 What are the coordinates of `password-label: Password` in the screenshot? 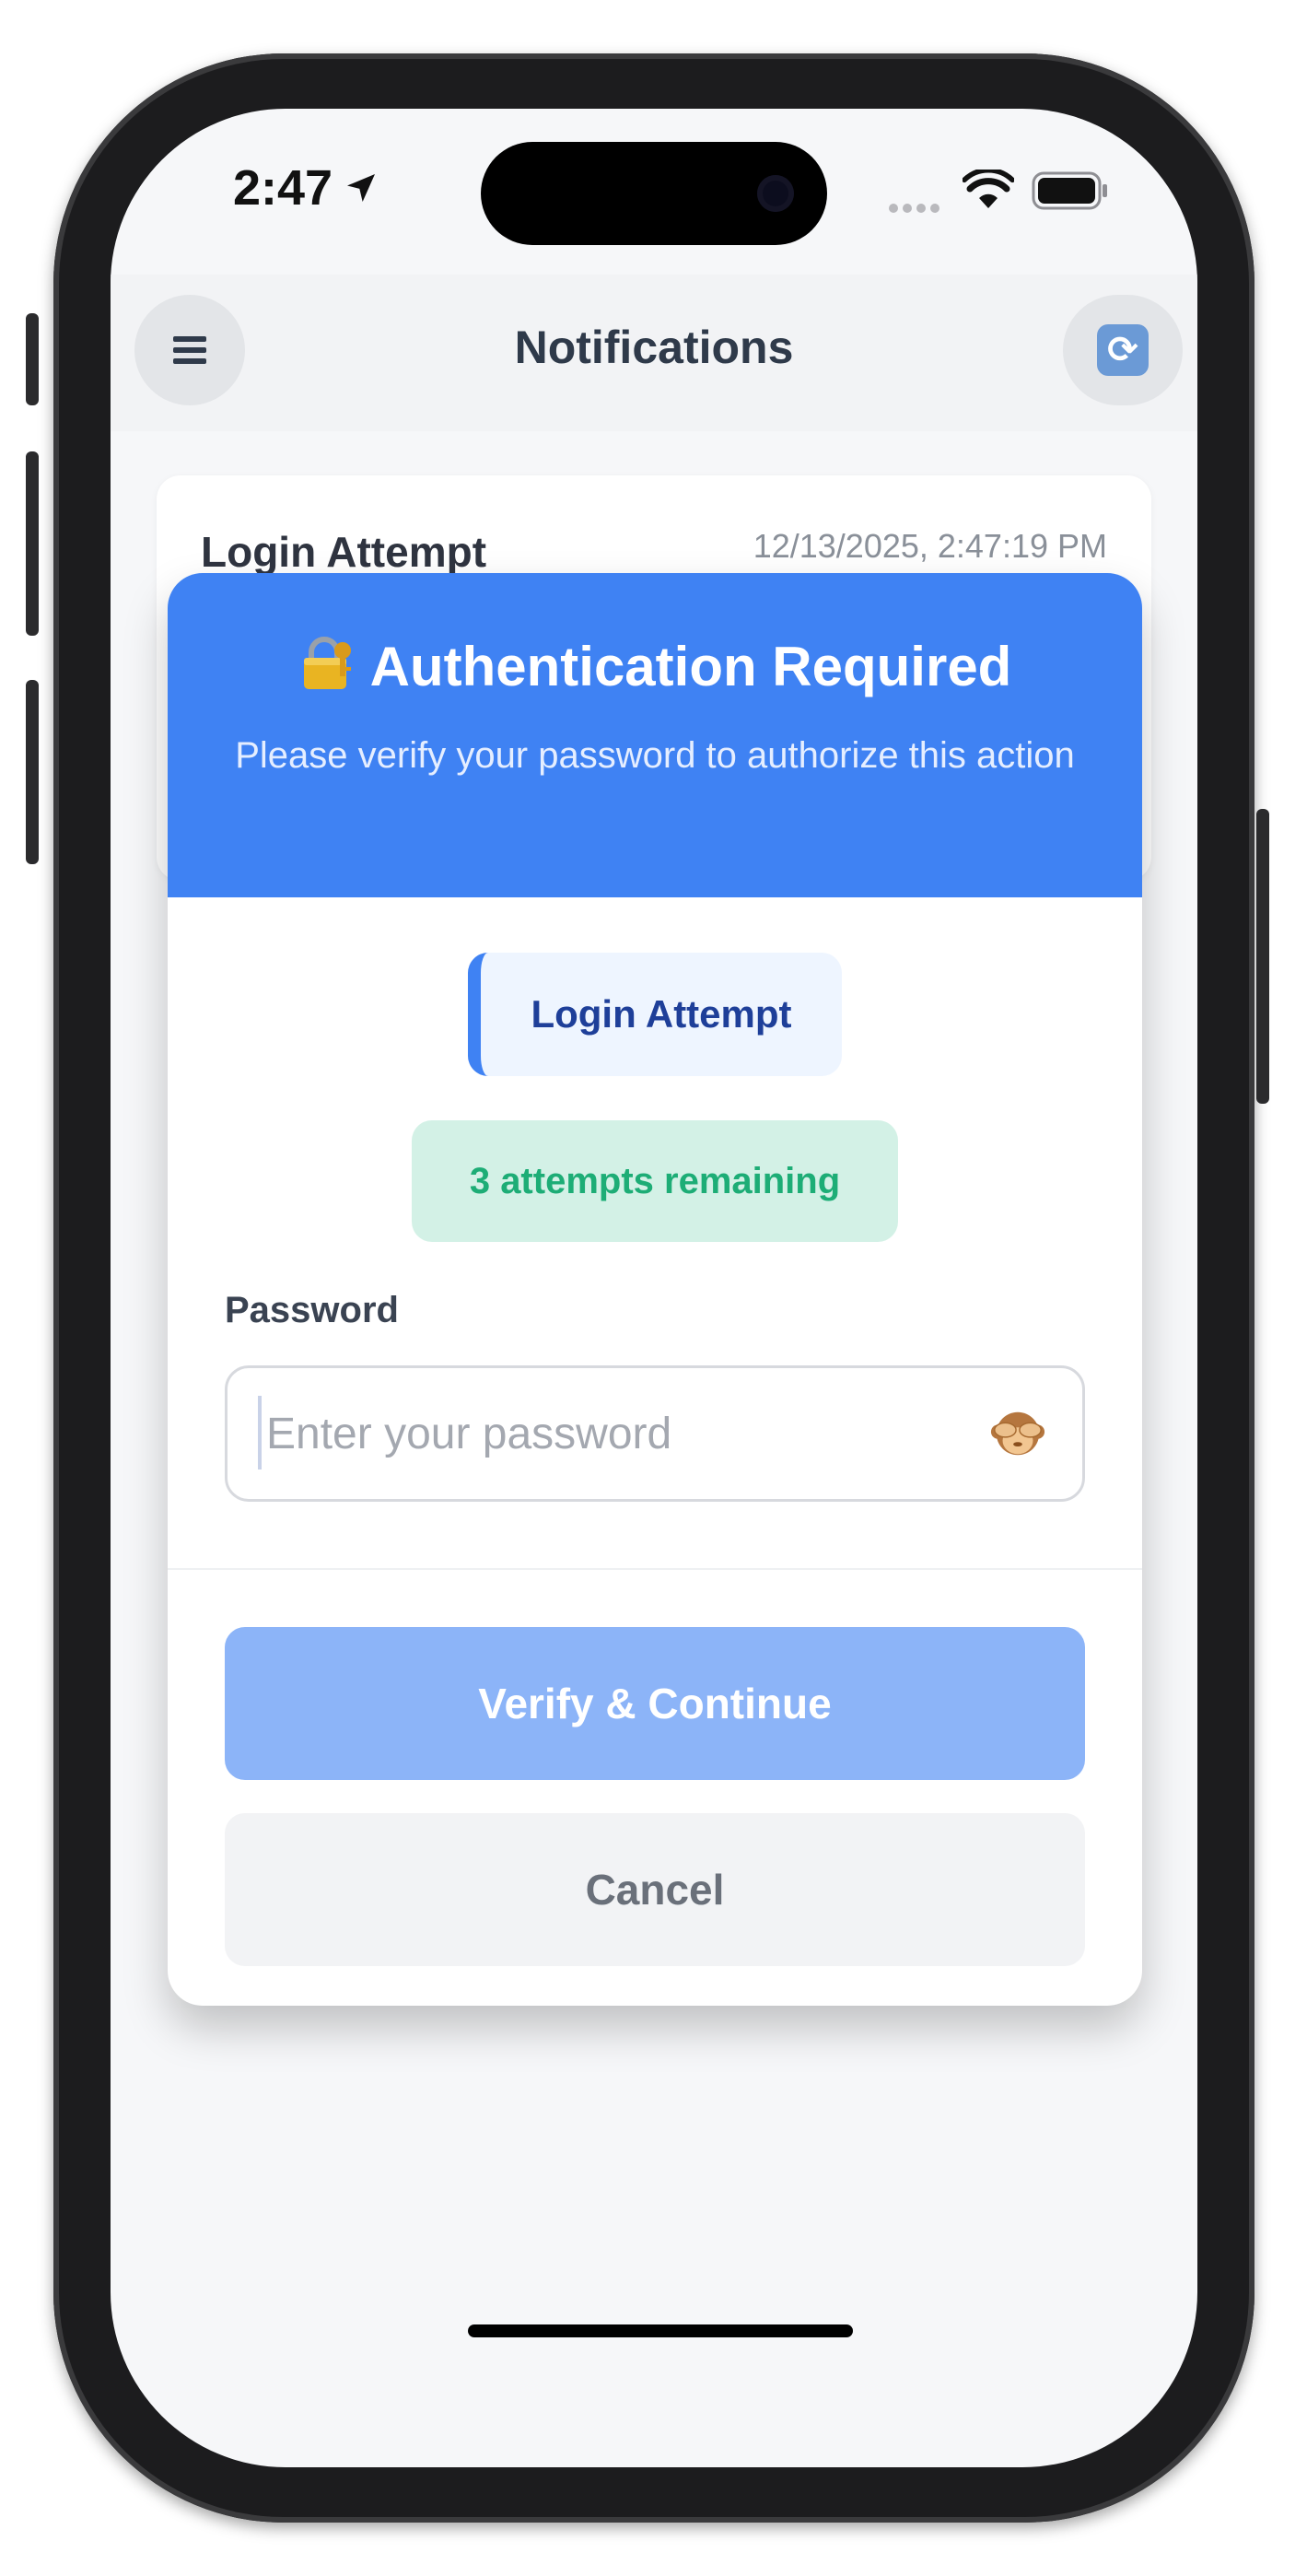 It's located at (312, 1310).